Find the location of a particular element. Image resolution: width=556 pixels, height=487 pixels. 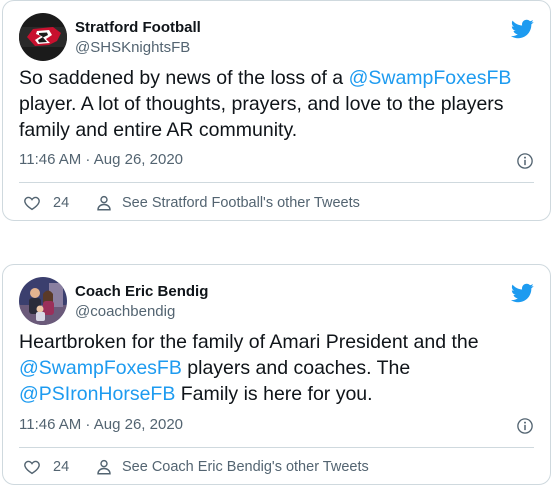

tweet-text-part: So saddened by news of the loss of a is located at coordinates (184, 78).